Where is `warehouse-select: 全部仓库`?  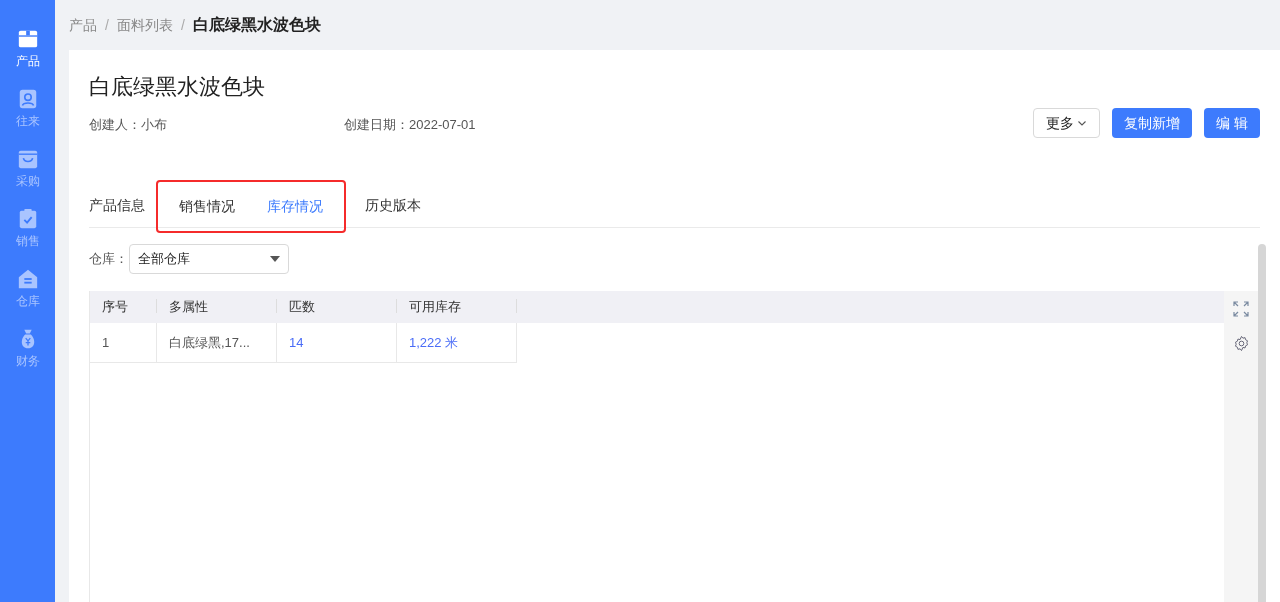
warehouse-select: 全部仓库 is located at coordinates (209, 259).